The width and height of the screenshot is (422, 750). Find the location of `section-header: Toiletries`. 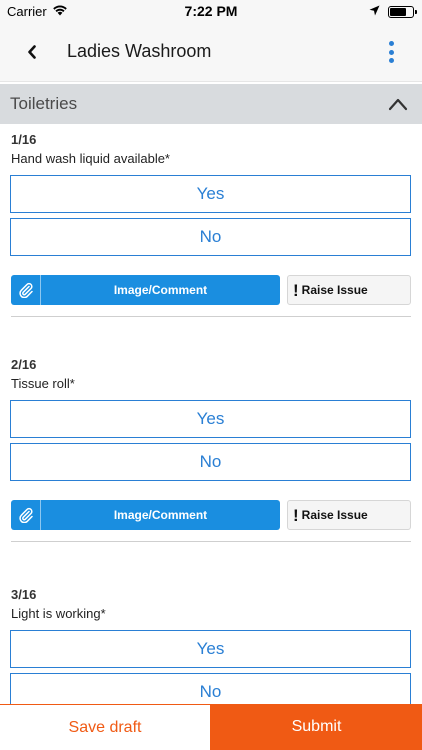

section-header: Toiletries is located at coordinates (211, 104).